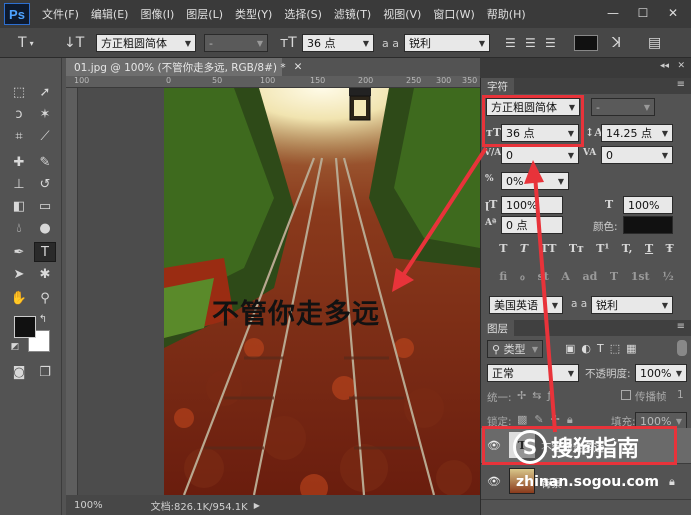 The image size is (691, 515). Describe the element at coordinates (45, 372) in the screenshot. I see `screen-mode-icon: ❐` at that location.